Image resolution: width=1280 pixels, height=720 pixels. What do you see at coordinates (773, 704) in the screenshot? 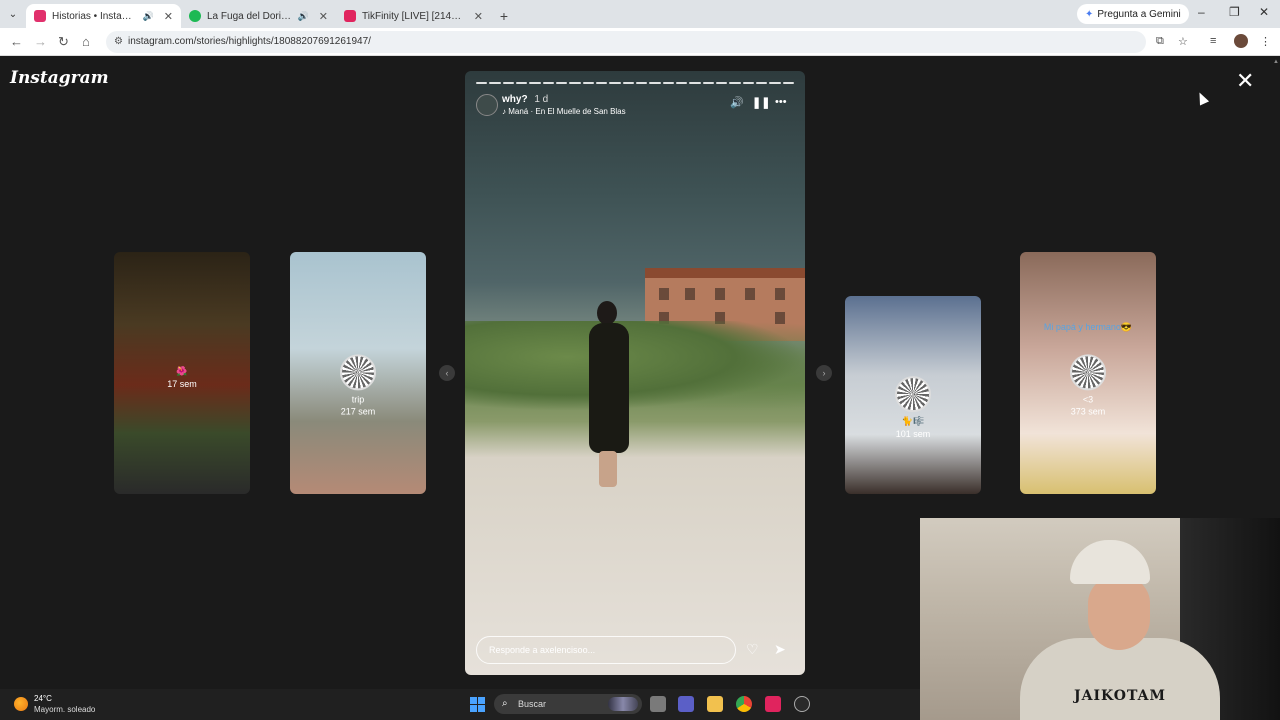
I see `tikfinity-icon` at bounding box center [773, 704].